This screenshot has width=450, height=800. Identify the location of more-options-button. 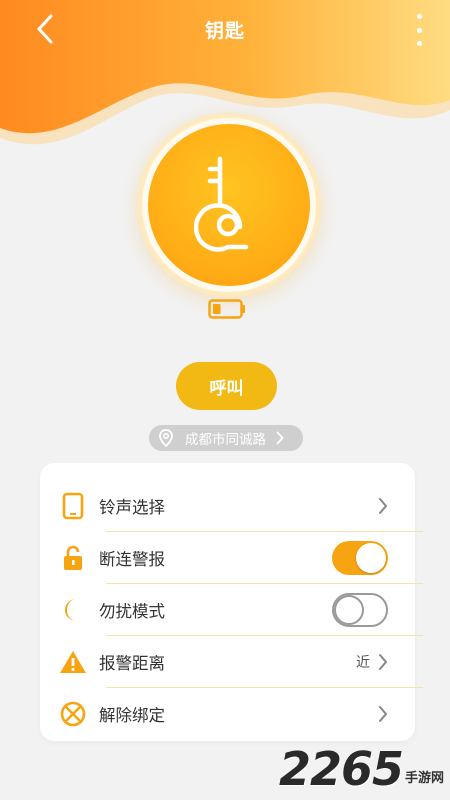
(419, 30).